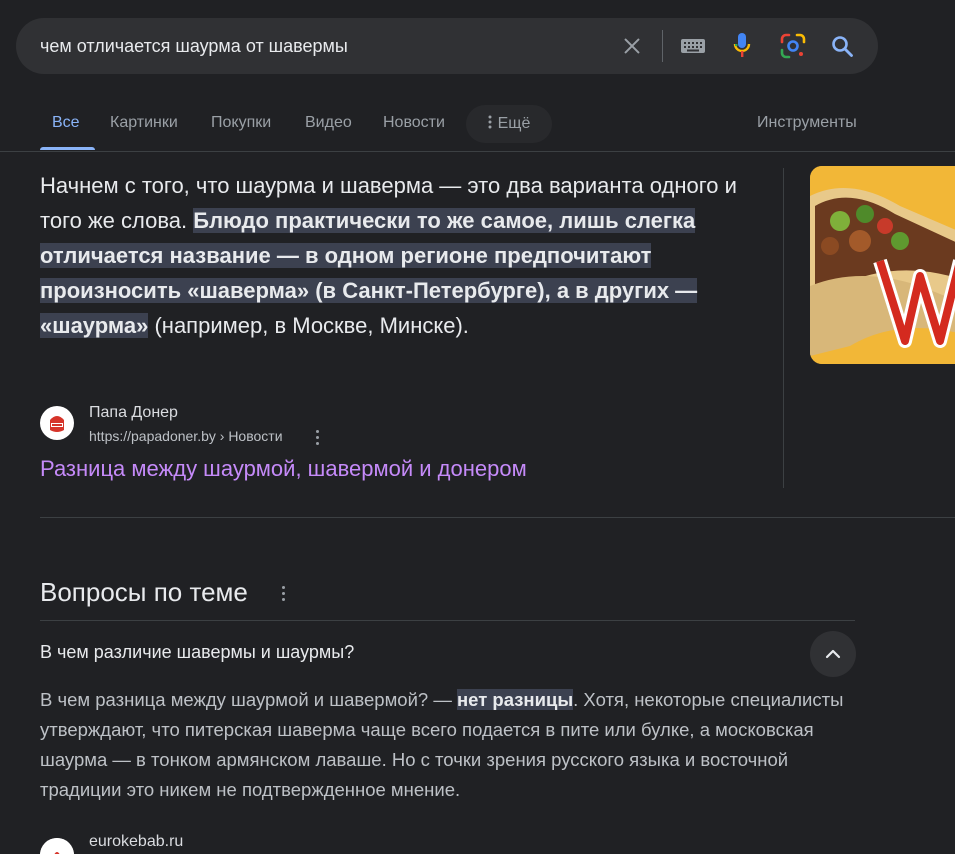 This screenshot has width=955, height=854. I want to click on source-url: https://papadoner.by › Новости, so click(186, 436).